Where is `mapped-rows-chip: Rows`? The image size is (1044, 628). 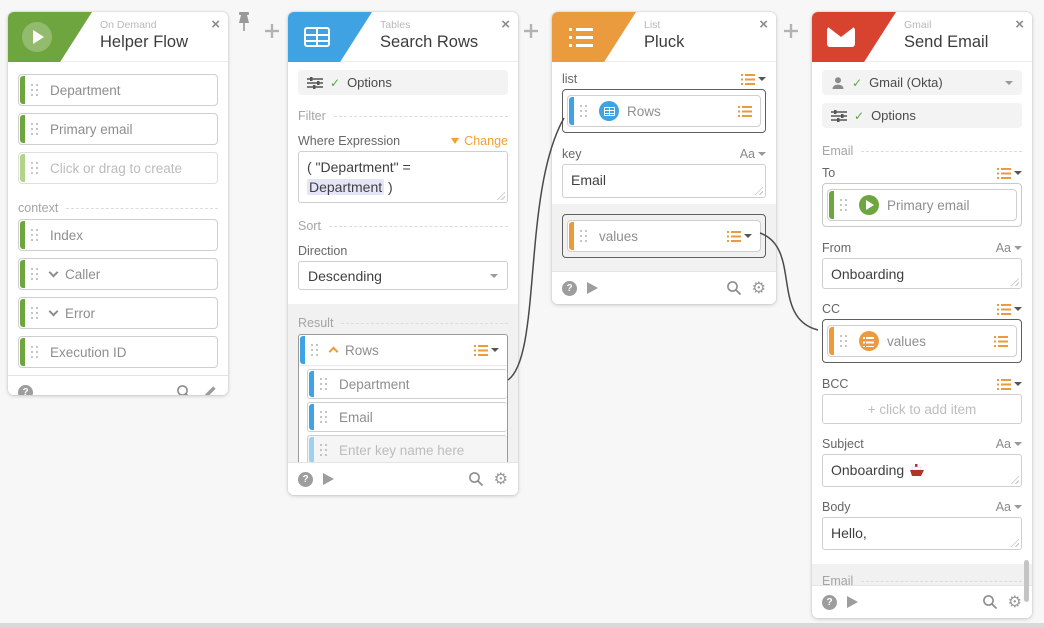
mapped-rows-chip: Rows is located at coordinates (664, 111).